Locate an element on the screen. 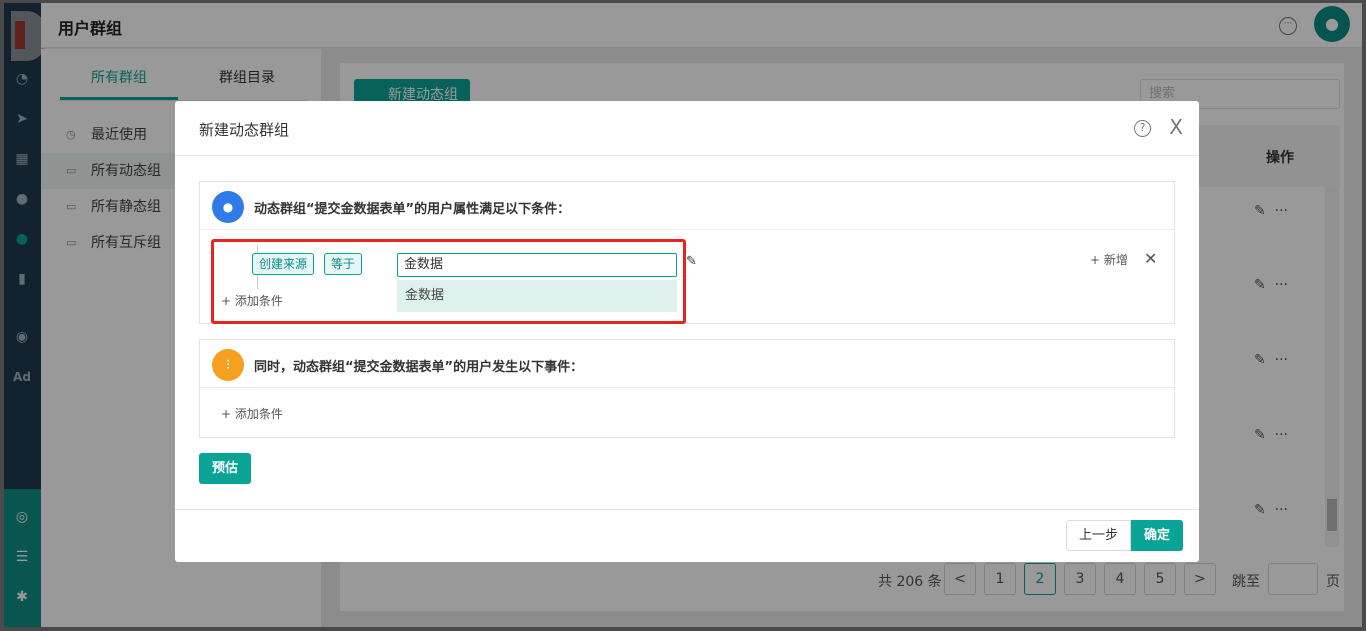 The image size is (1366, 631). close-icon: X is located at coordinates (1176, 127).